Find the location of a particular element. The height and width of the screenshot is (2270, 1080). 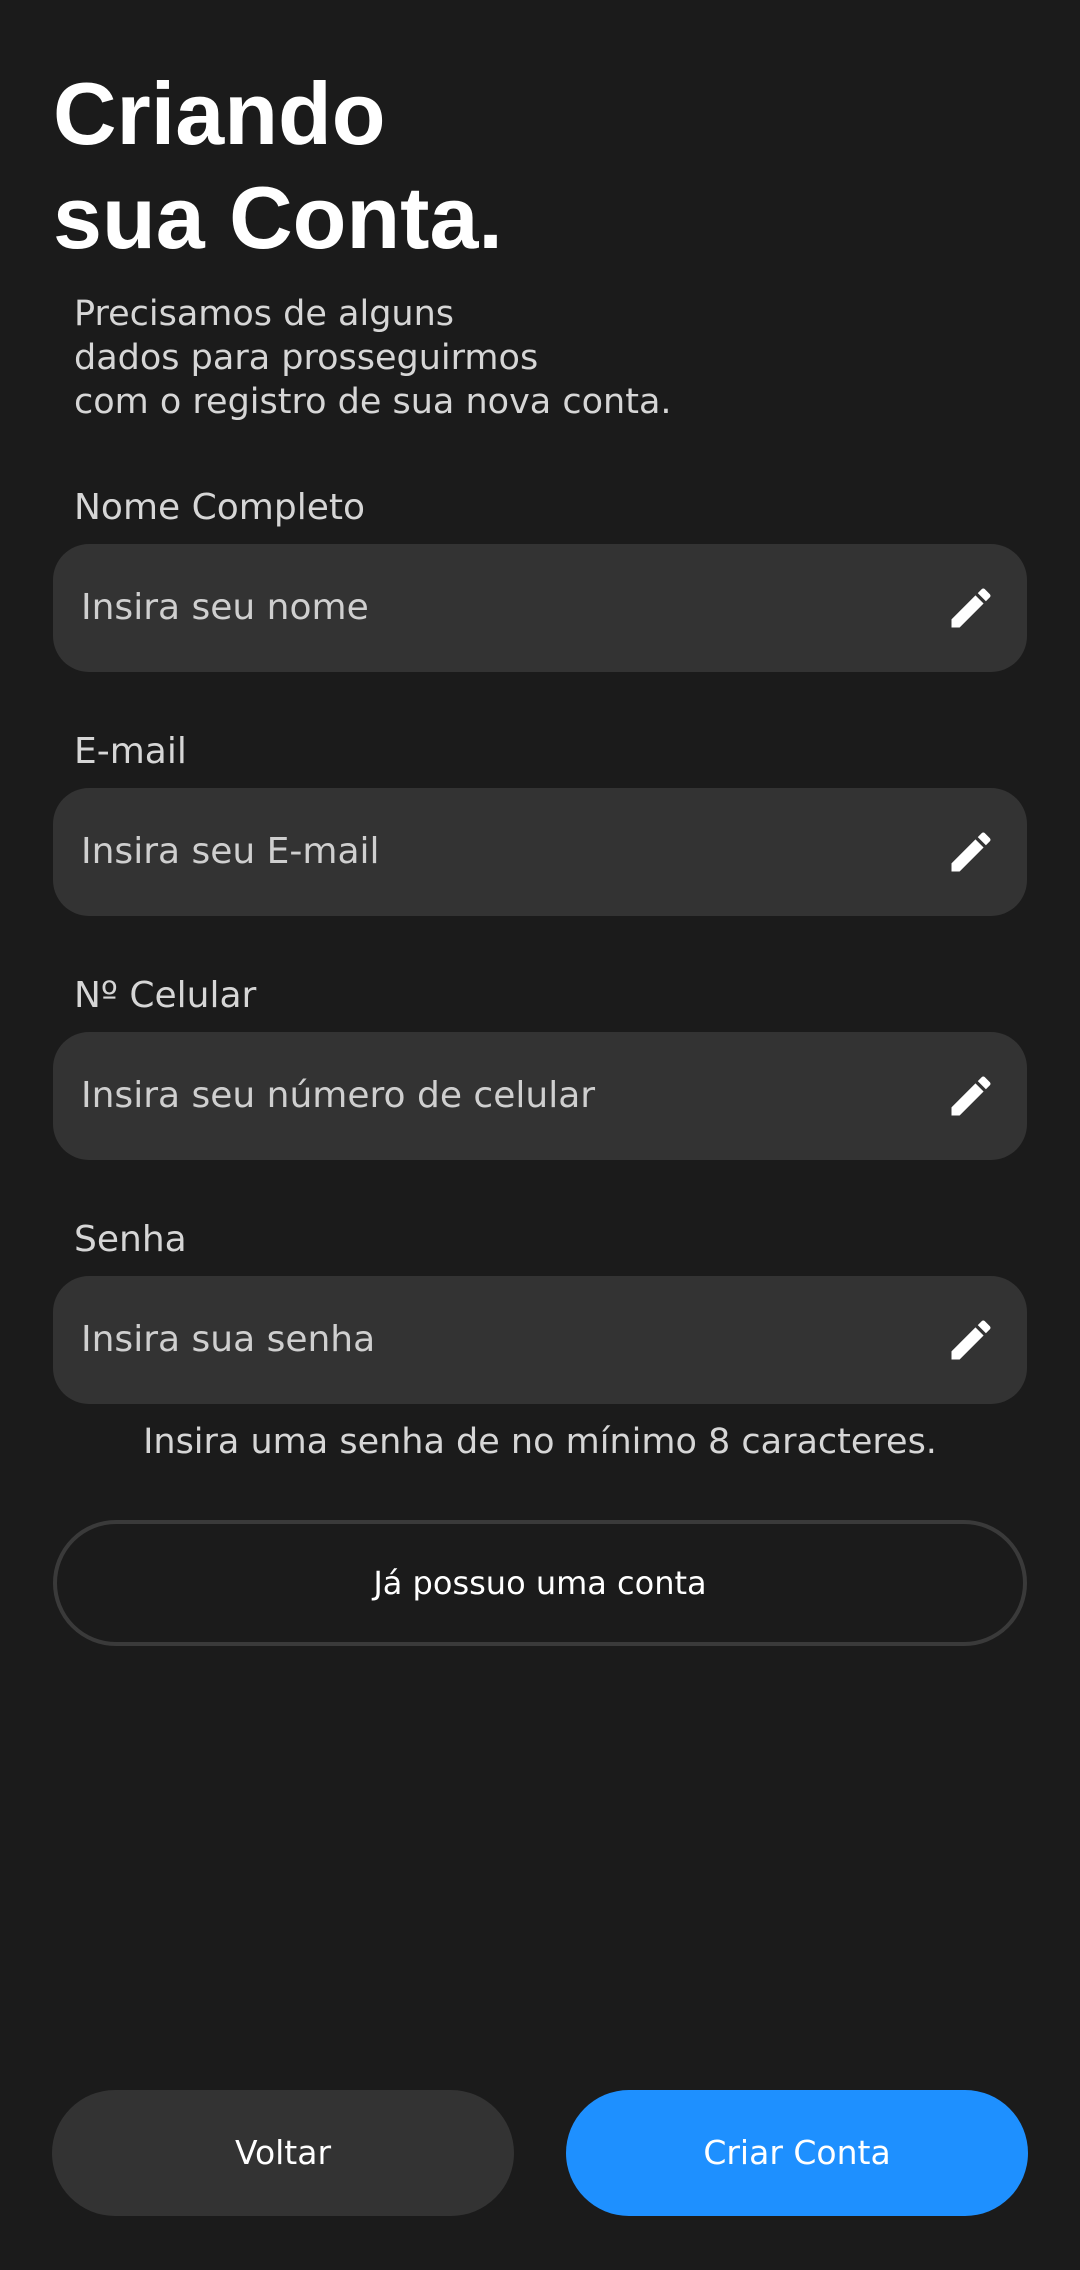

email-placeholder: Insira seu E-mail is located at coordinates (230, 851).